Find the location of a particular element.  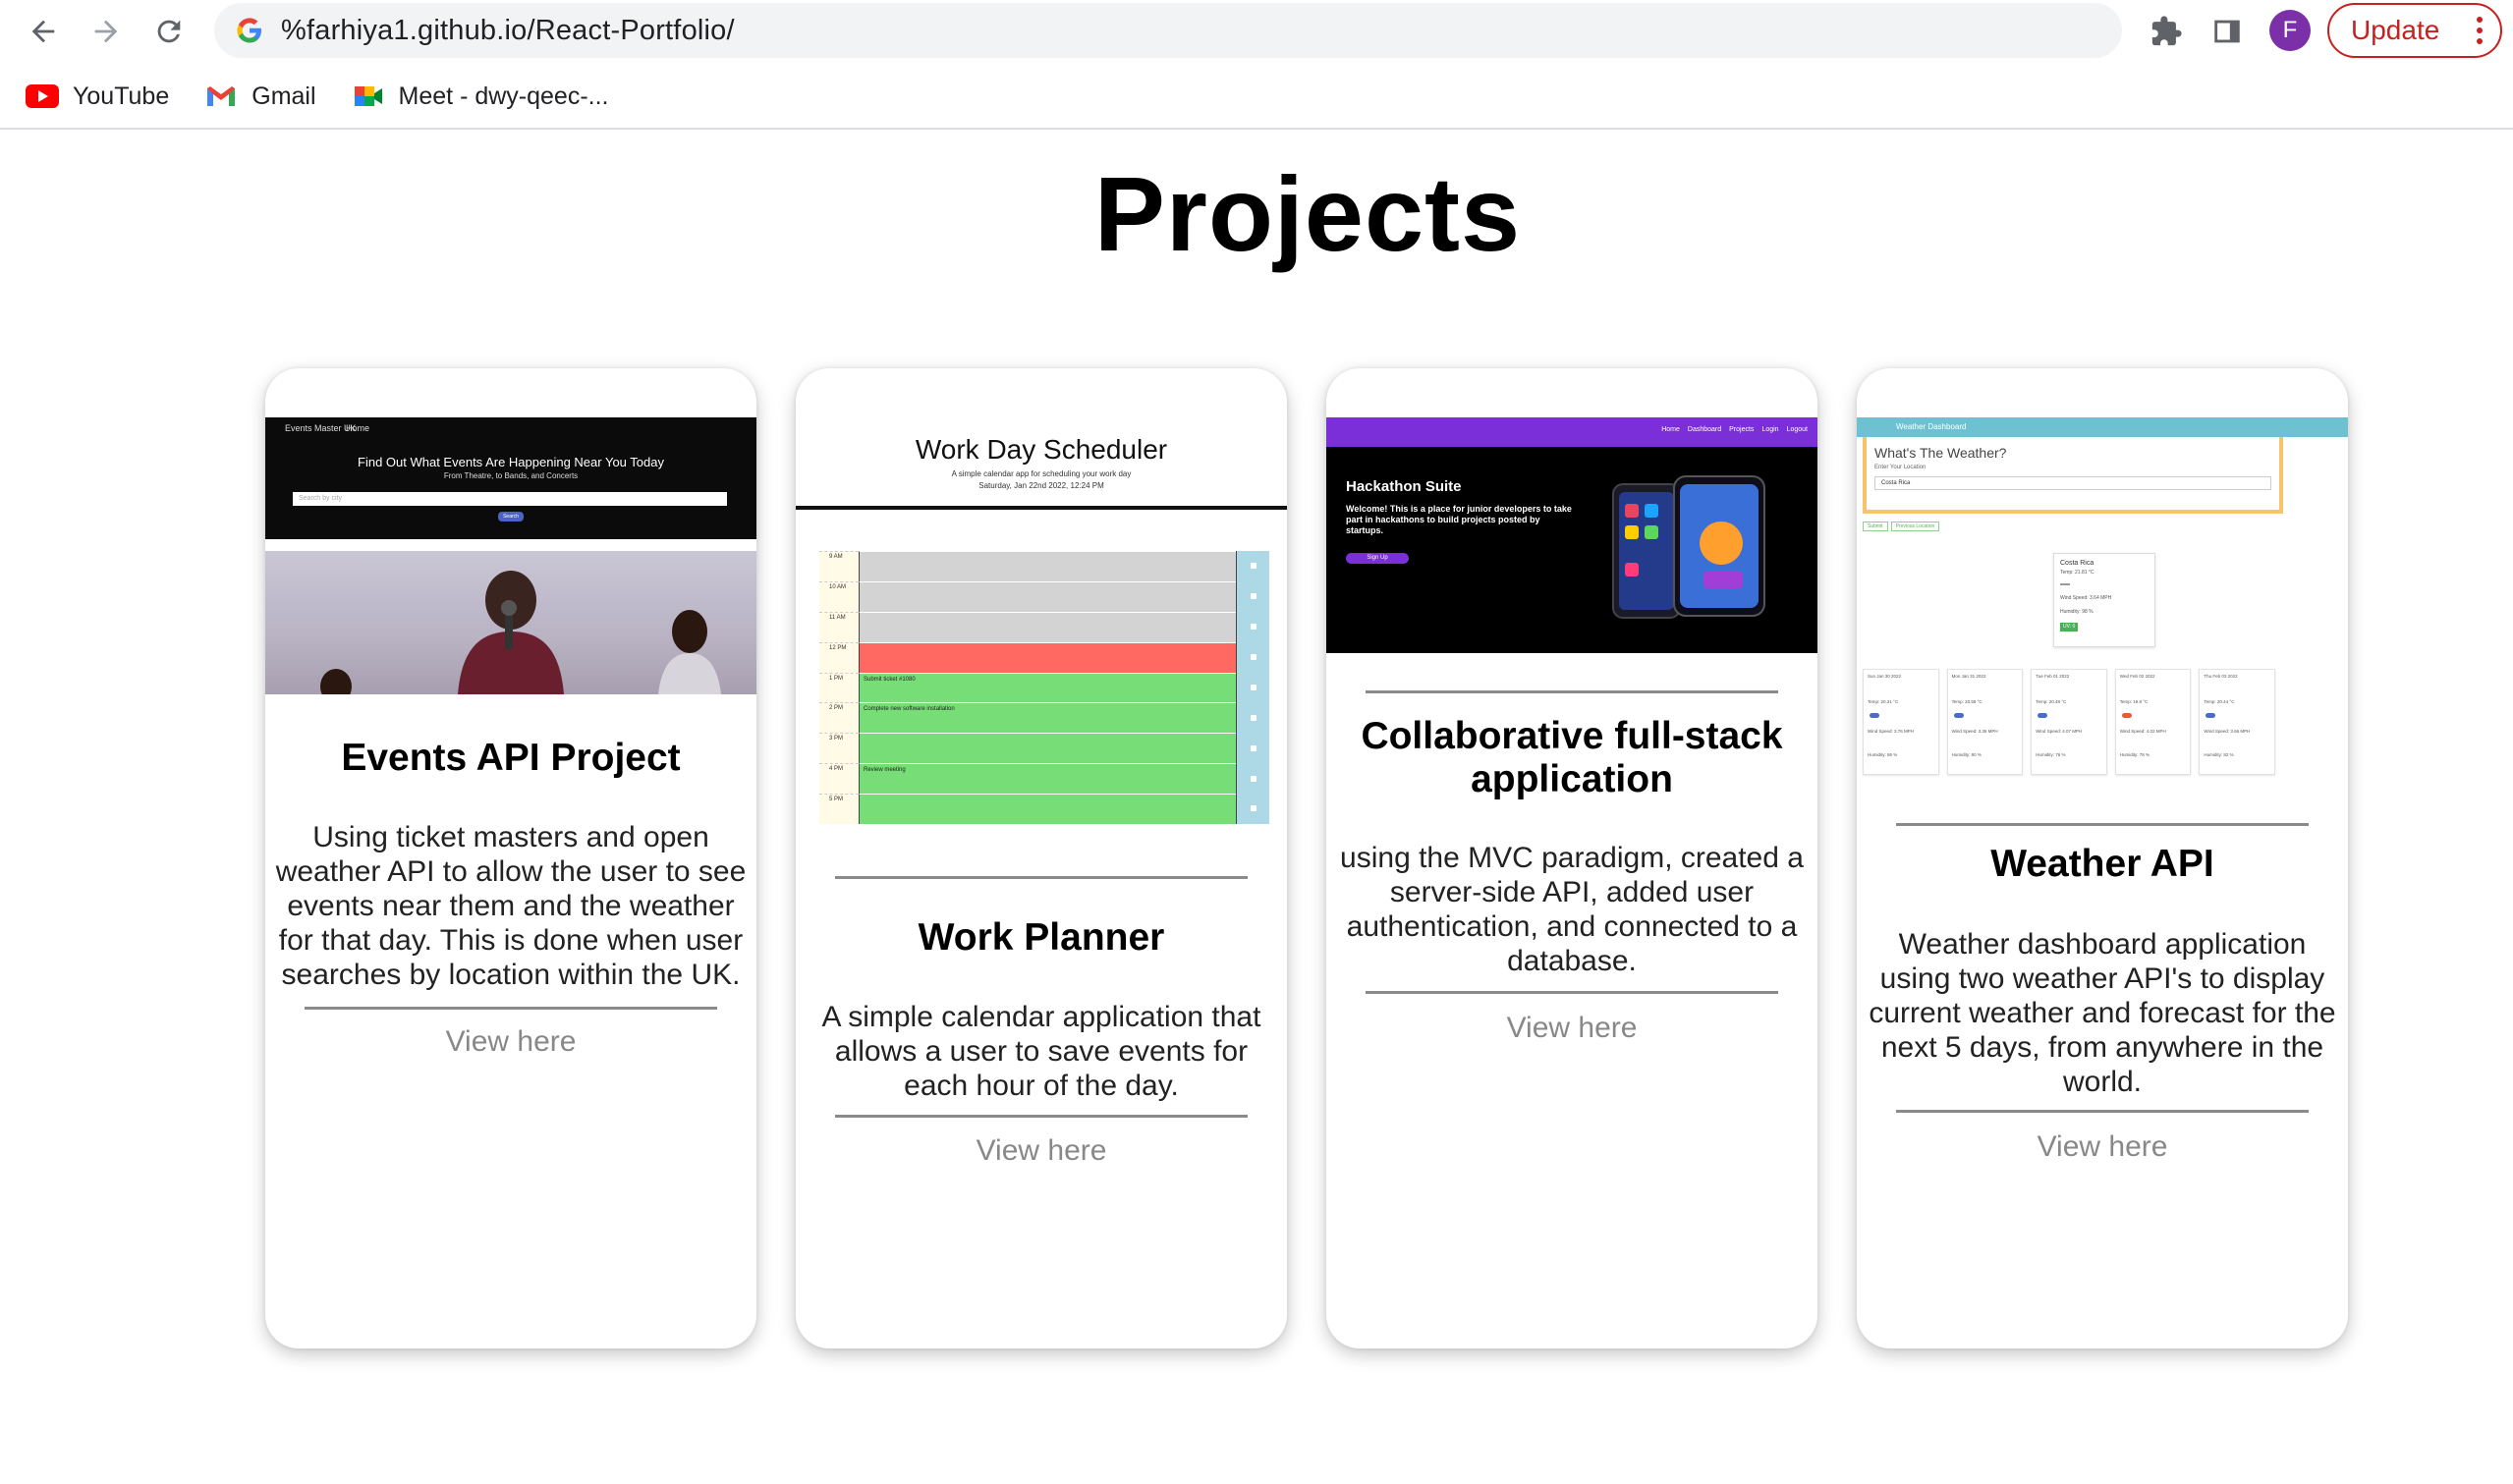

side-panel-button is located at coordinates (2227, 31).